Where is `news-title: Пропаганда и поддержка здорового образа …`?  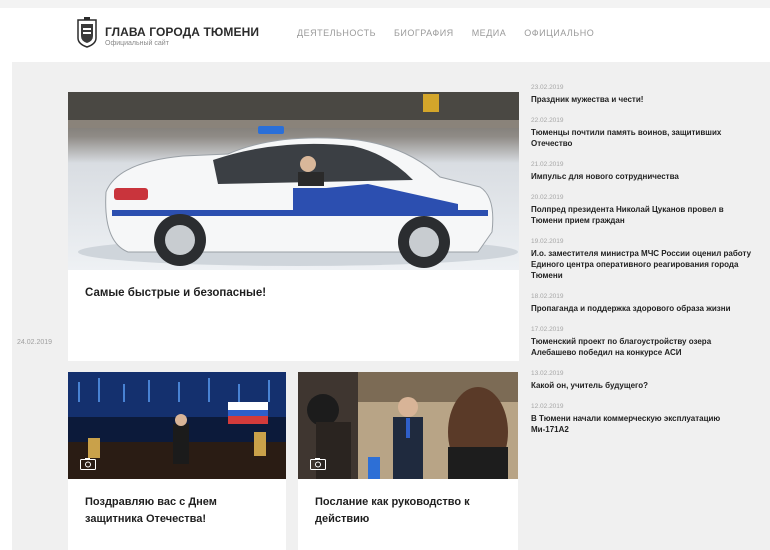 news-title: Пропаганда и поддержка здорового образа … is located at coordinates (643, 308).